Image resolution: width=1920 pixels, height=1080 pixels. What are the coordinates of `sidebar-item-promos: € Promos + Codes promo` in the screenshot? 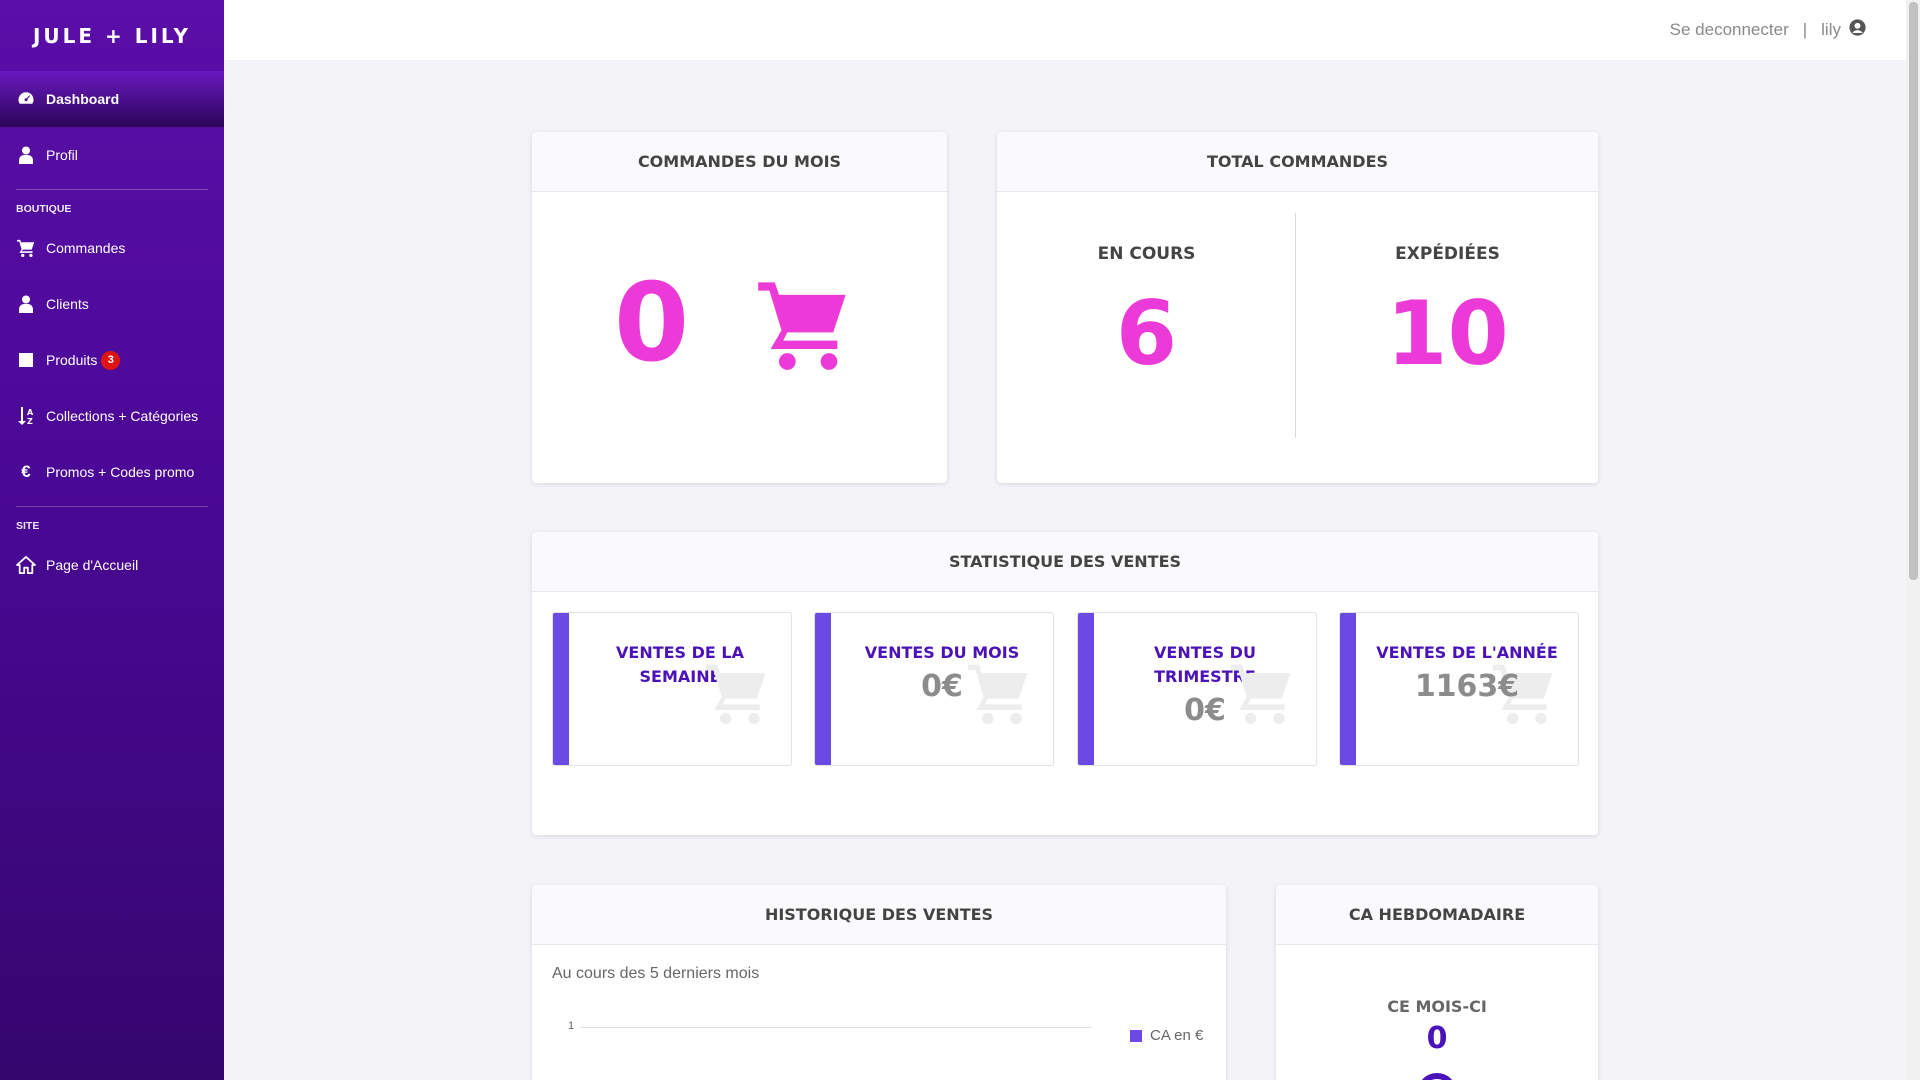 It's located at (112, 472).